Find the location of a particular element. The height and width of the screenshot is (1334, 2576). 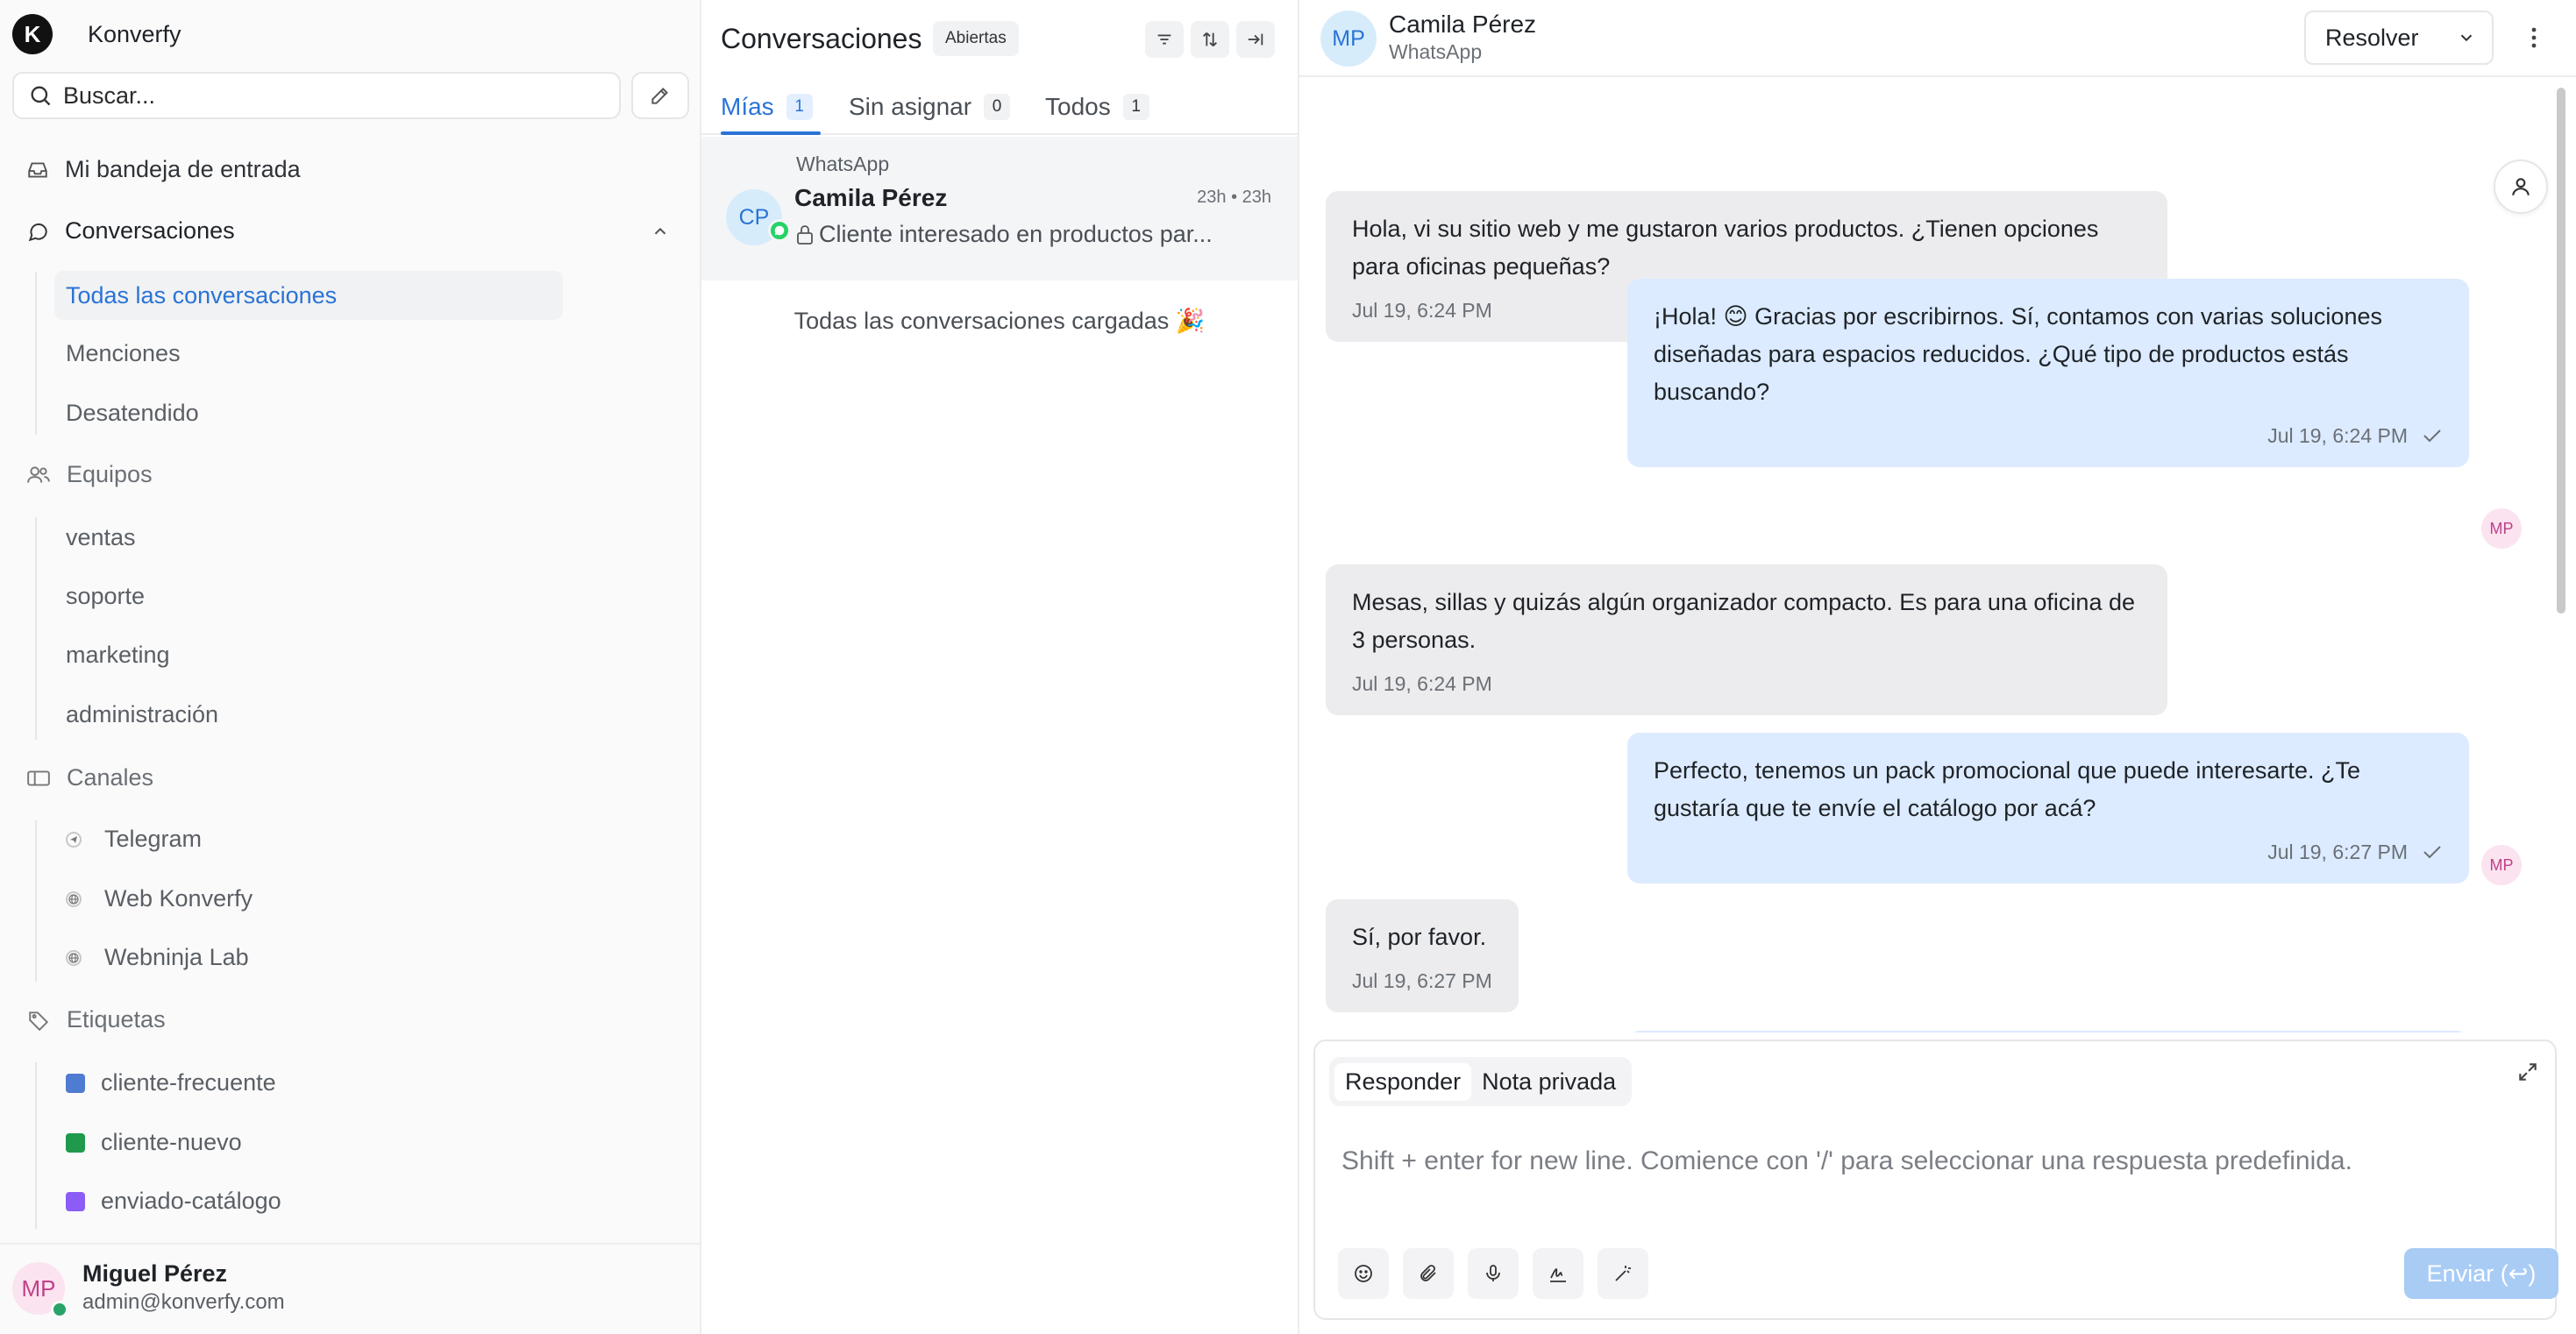

konverfy-logo: K is located at coordinates (32, 34).